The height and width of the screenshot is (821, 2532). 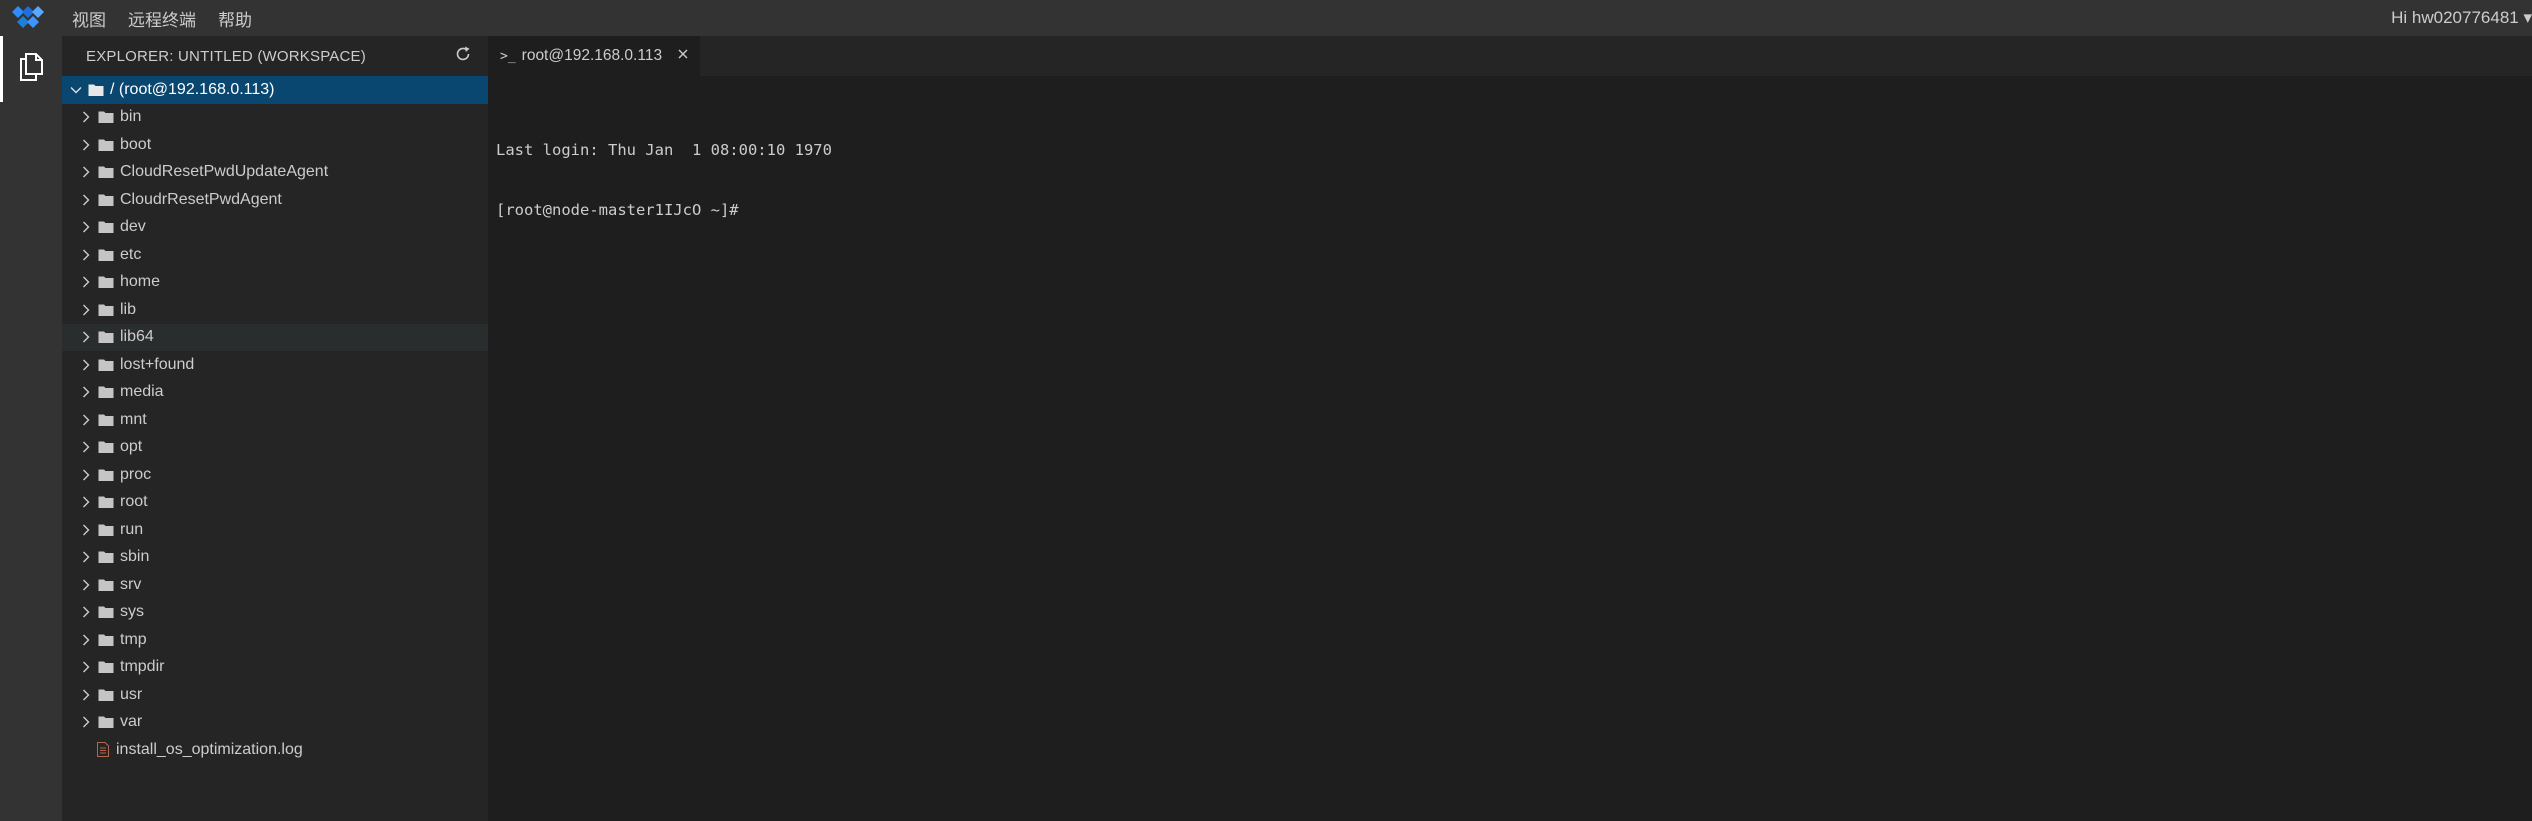 I want to click on chevron-down-icon, so click(x=76, y=90).